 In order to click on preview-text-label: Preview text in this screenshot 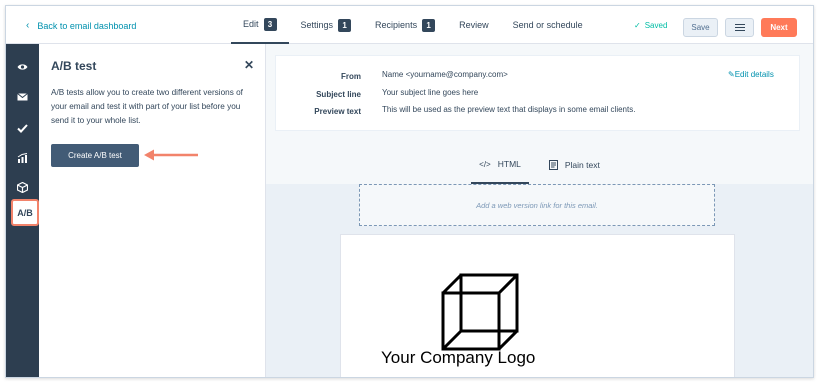, I will do `click(337, 111)`.